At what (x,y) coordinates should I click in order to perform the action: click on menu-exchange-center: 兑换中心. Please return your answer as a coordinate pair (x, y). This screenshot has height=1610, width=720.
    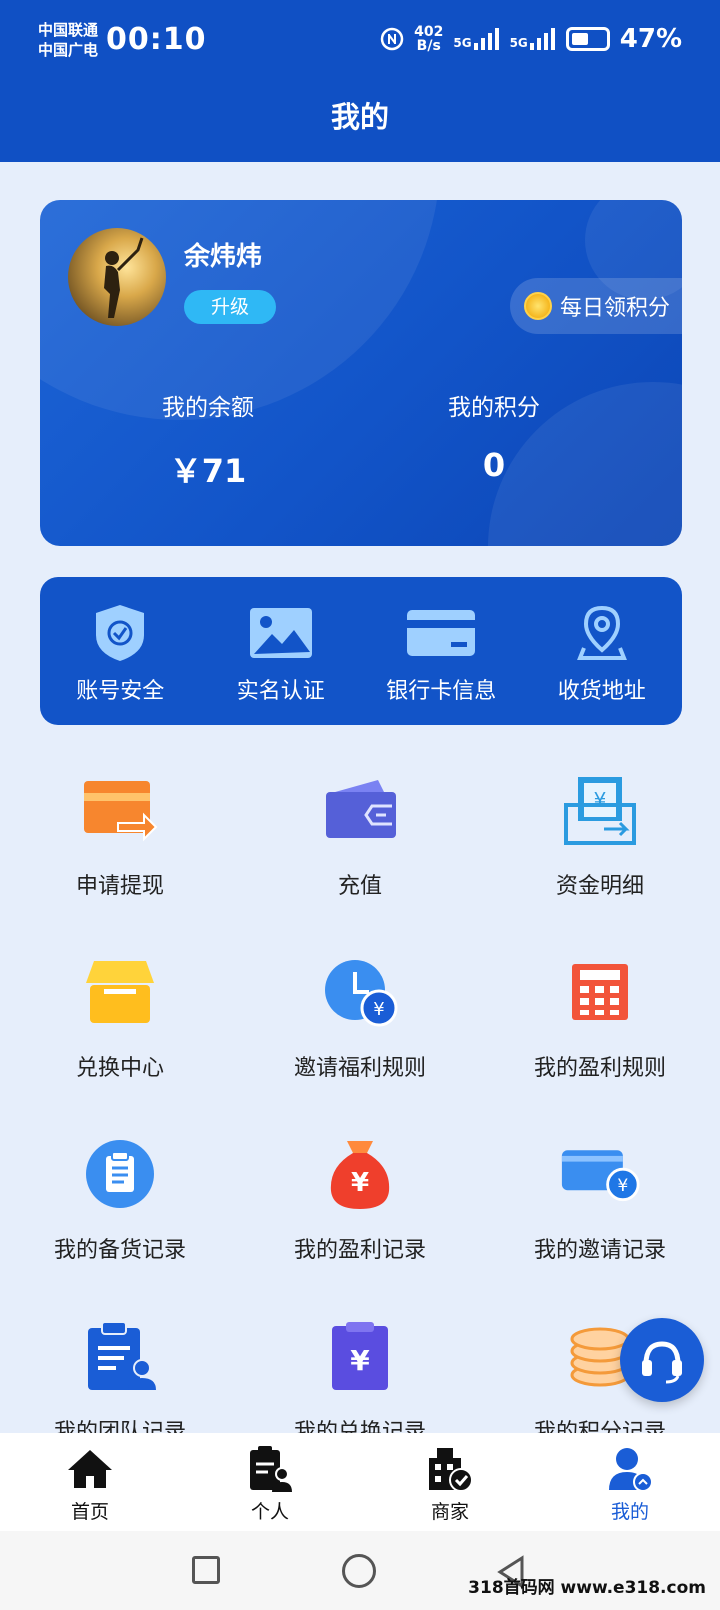
    Looking at the image, I should click on (120, 1043).